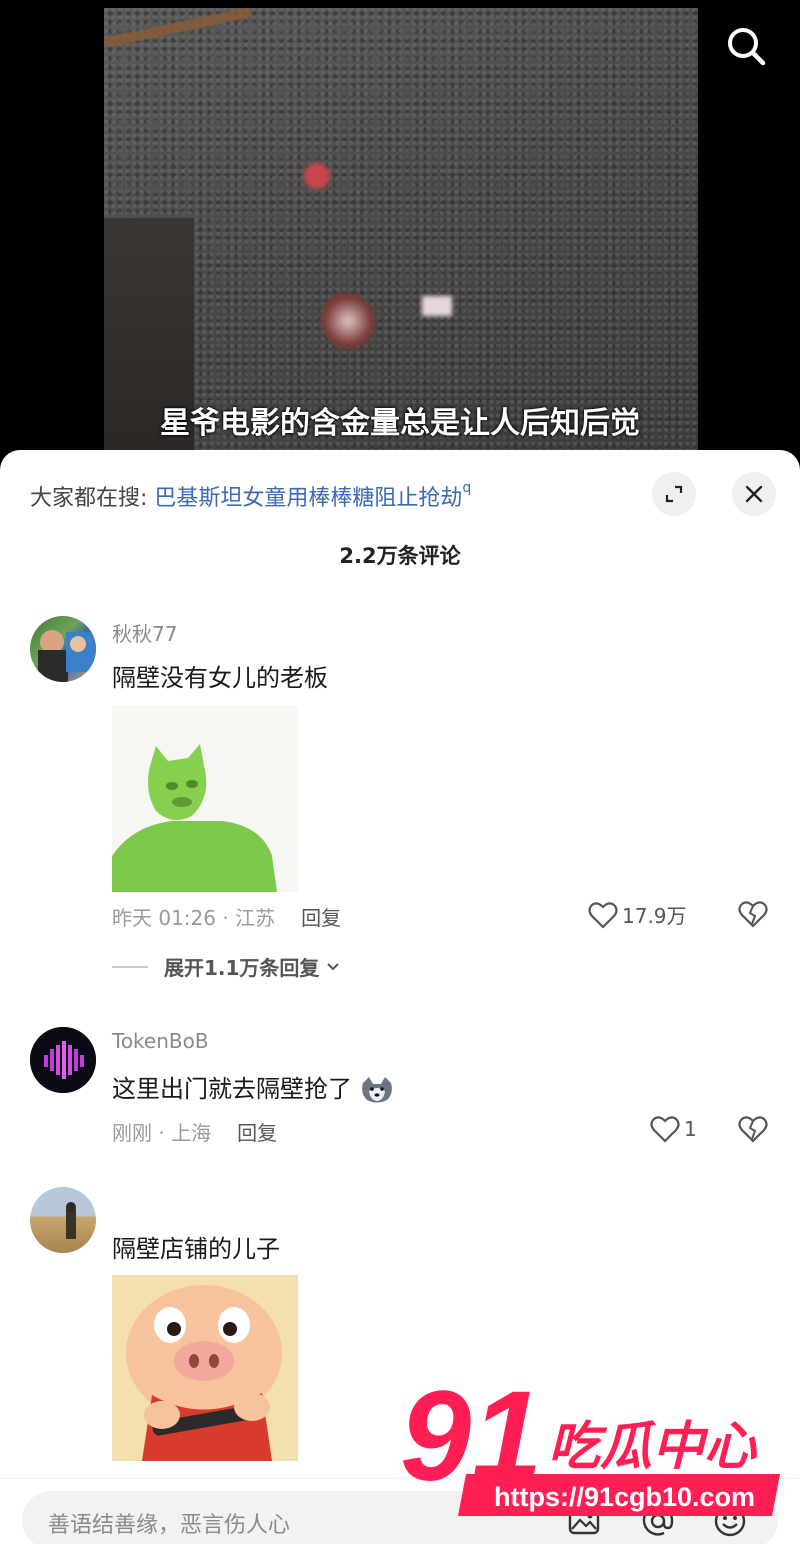  What do you see at coordinates (169, 1525) in the screenshot?
I see `input-placeholder: 善语结善缘，恶言伤人心` at bounding box center [169, 1525].